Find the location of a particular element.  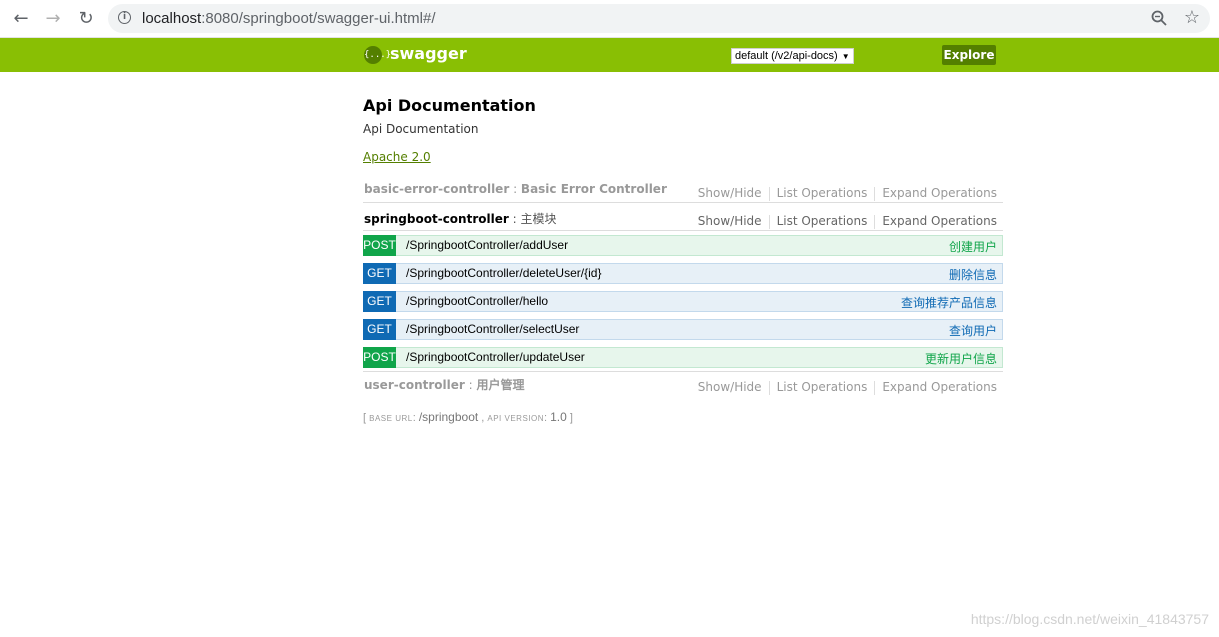

operation-path: /SpringbootController/updateUser is located at coordinates (495, 357).